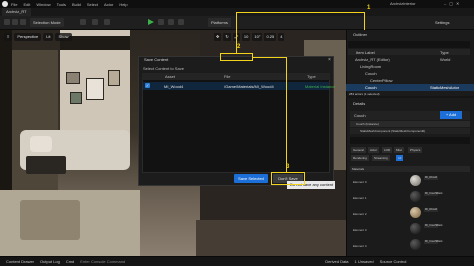 The height and width of the screenshot is (266, 474). I want to click on actor-name: Couch, so click(360, 115).